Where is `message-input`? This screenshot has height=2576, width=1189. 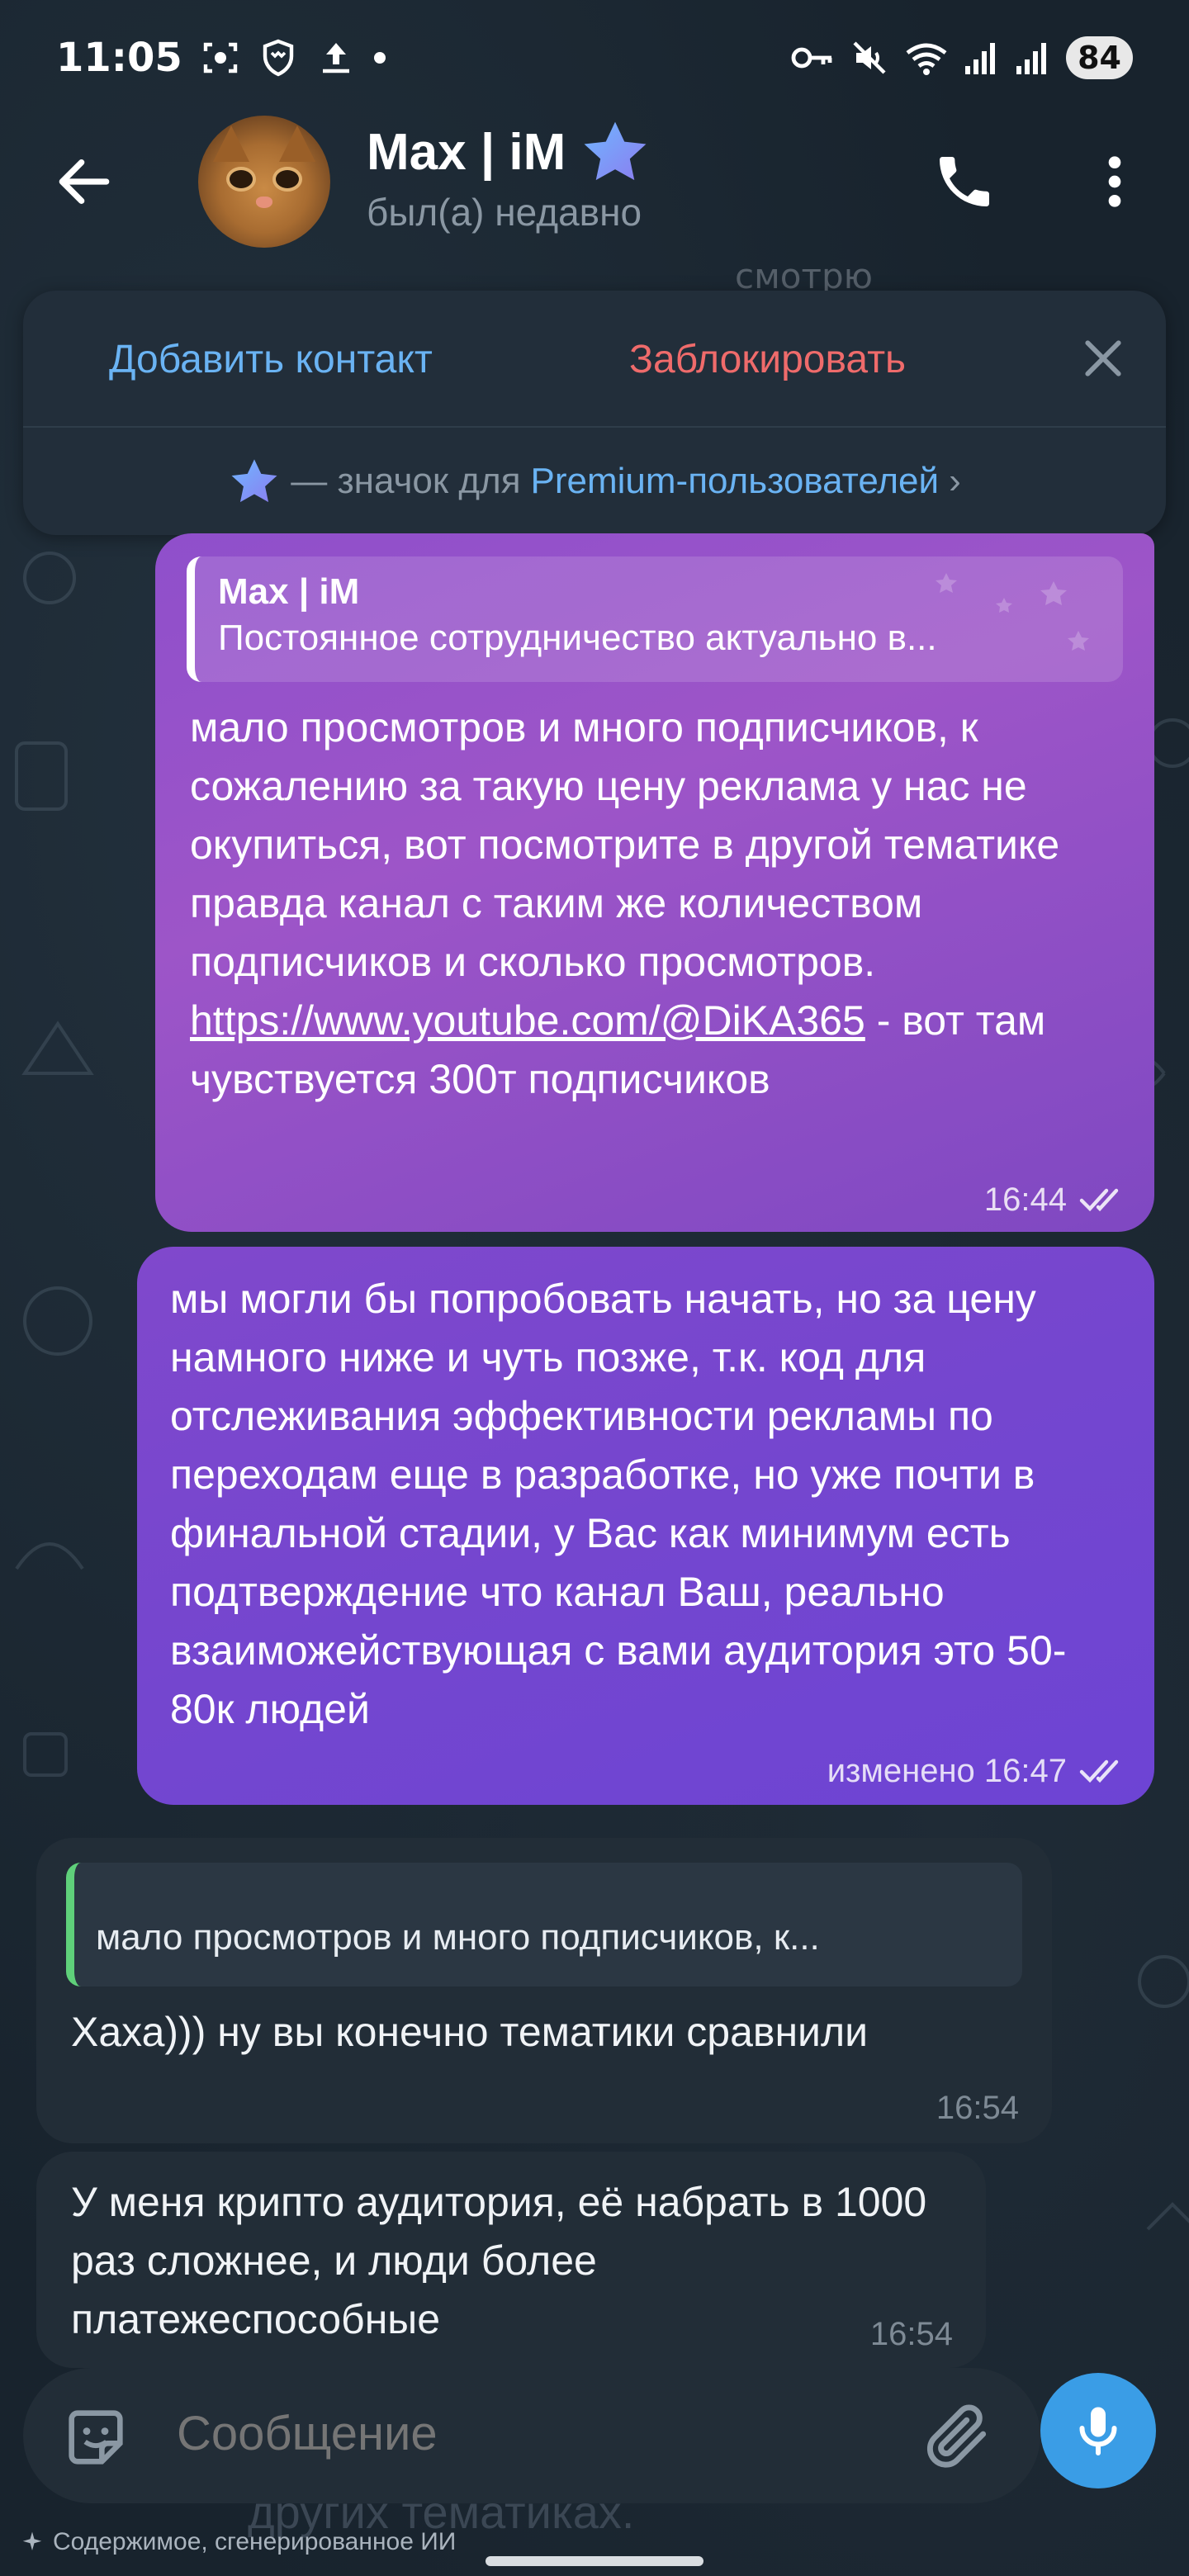 message-input is located at coordinates (507, 2433).